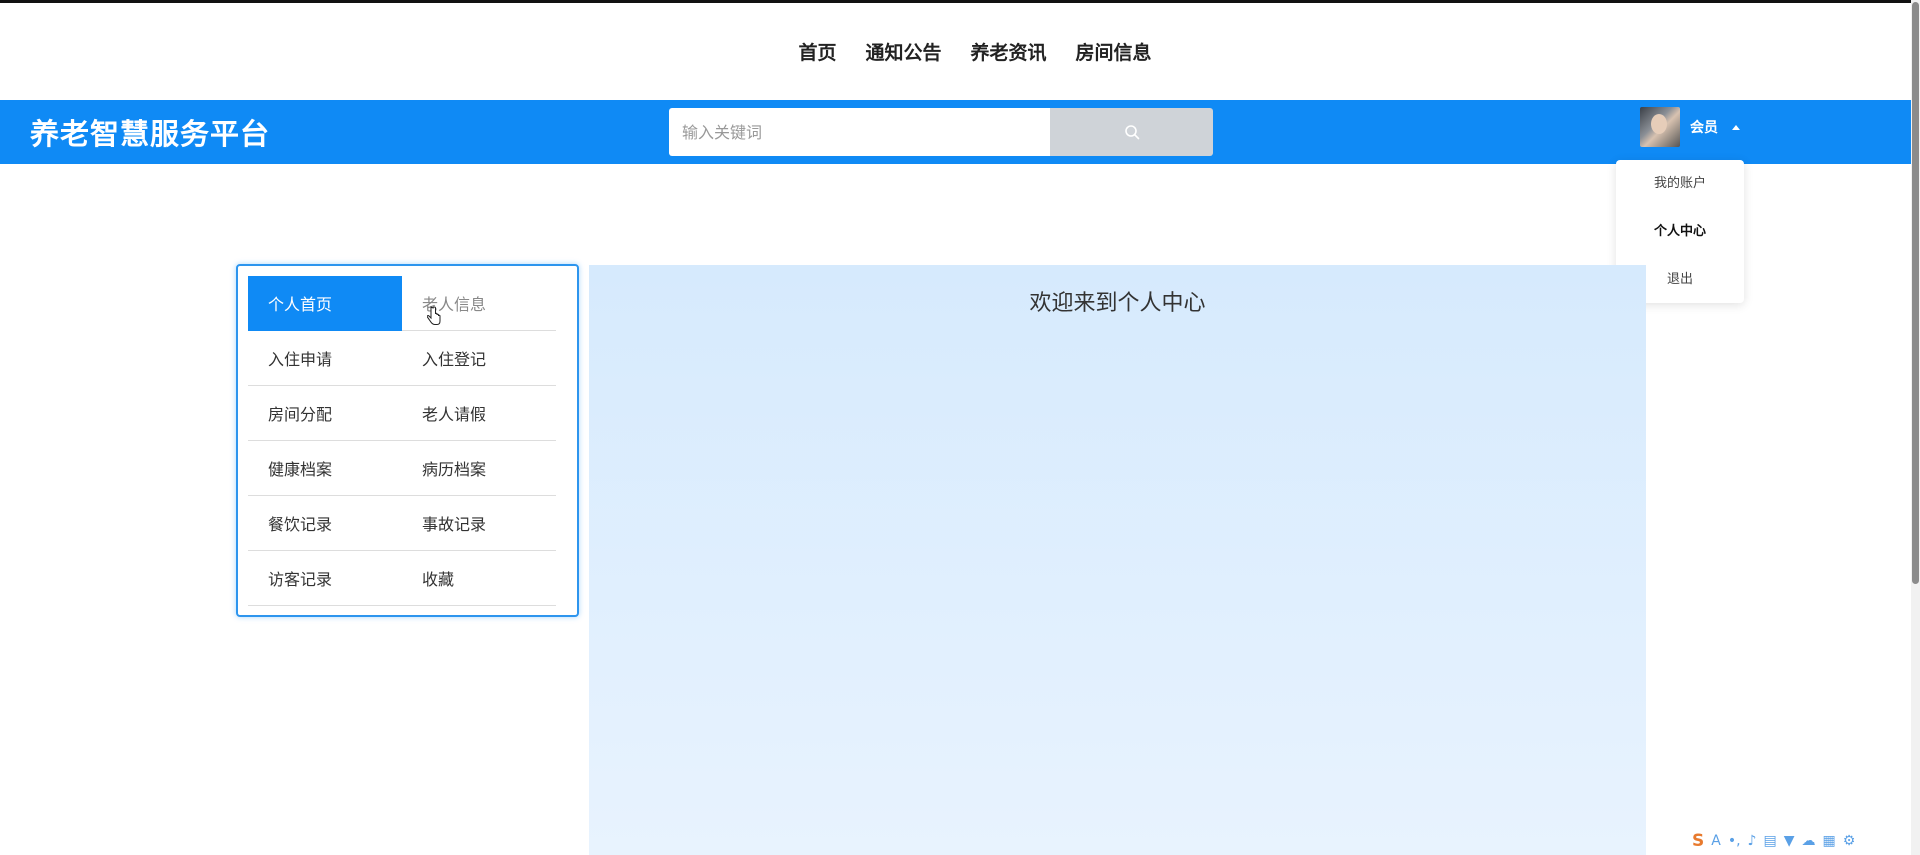 The image size is (1920, 855). What do you see at coordinates (903, 51) in the screenshot?
I see `nav-notices: 通知公告` at bounding box center [903, 51].